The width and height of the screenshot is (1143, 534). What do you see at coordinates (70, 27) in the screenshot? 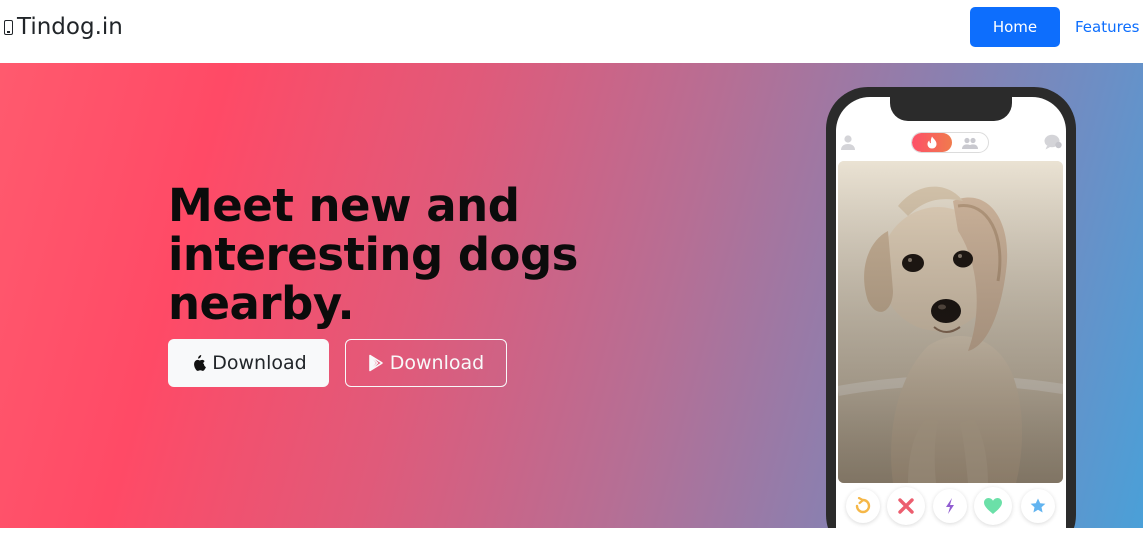
I see `brand-name: Tindog.in` at bounding box center [70, 27].